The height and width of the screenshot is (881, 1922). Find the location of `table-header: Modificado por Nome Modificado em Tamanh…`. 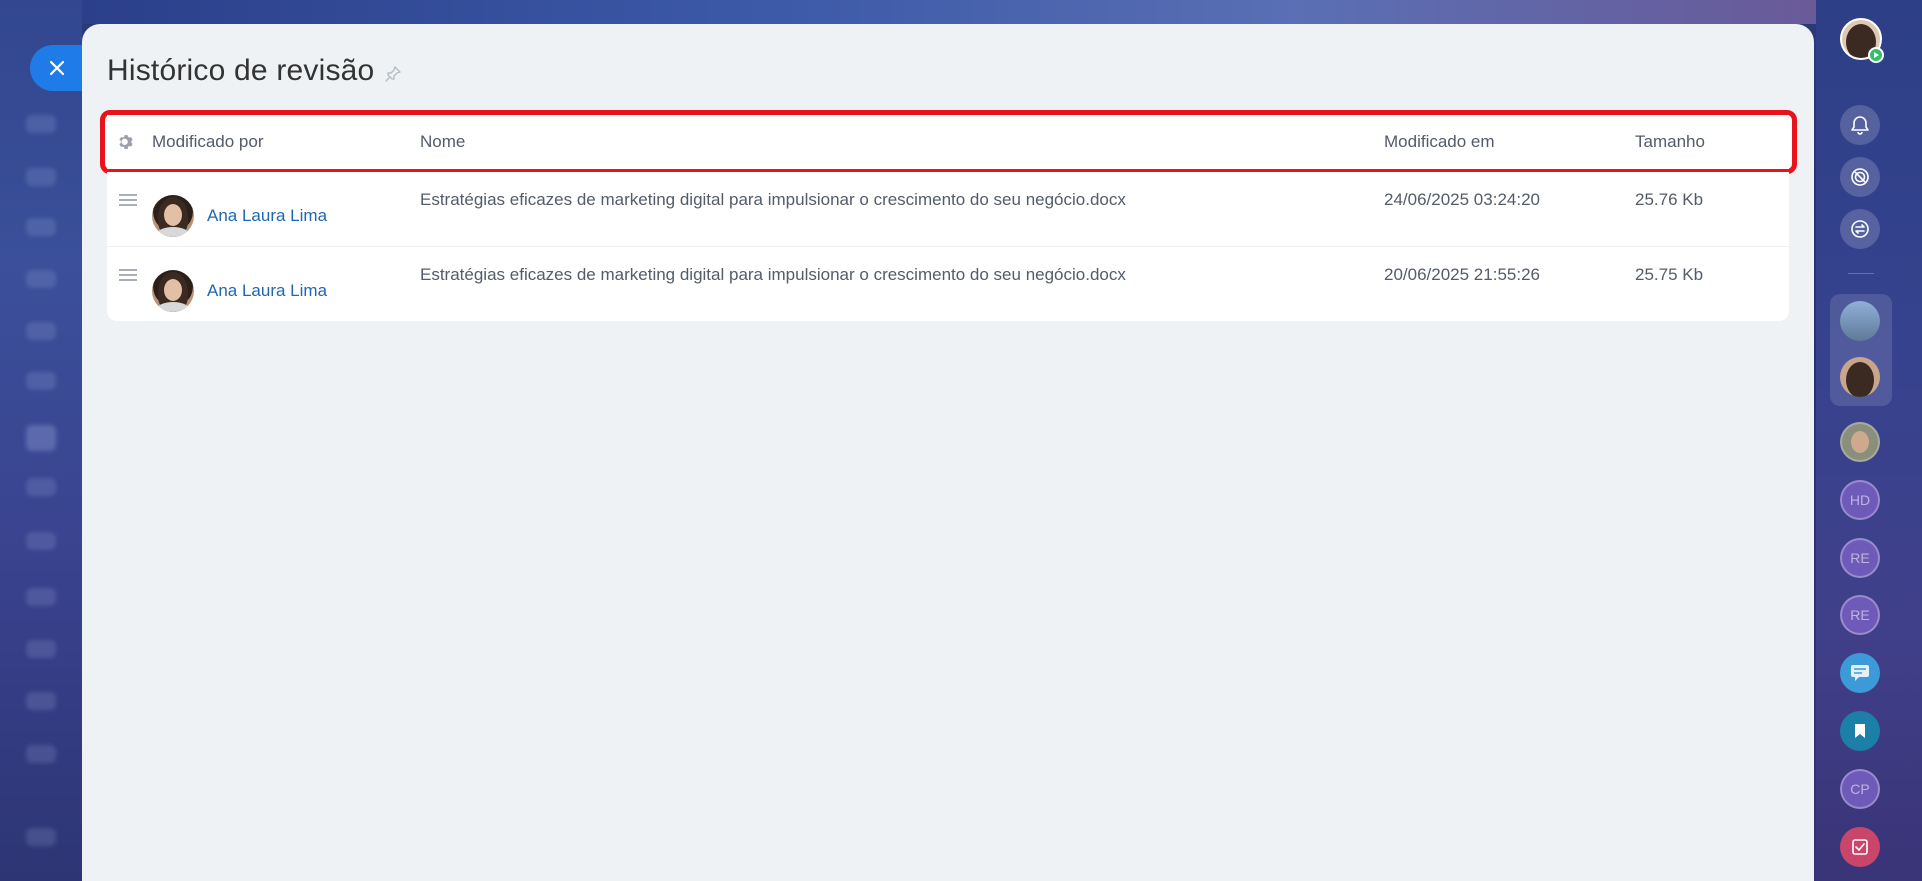

table-header: Modificado por Nome Modificado em Tamanh… is located at coordinates (948, 142).